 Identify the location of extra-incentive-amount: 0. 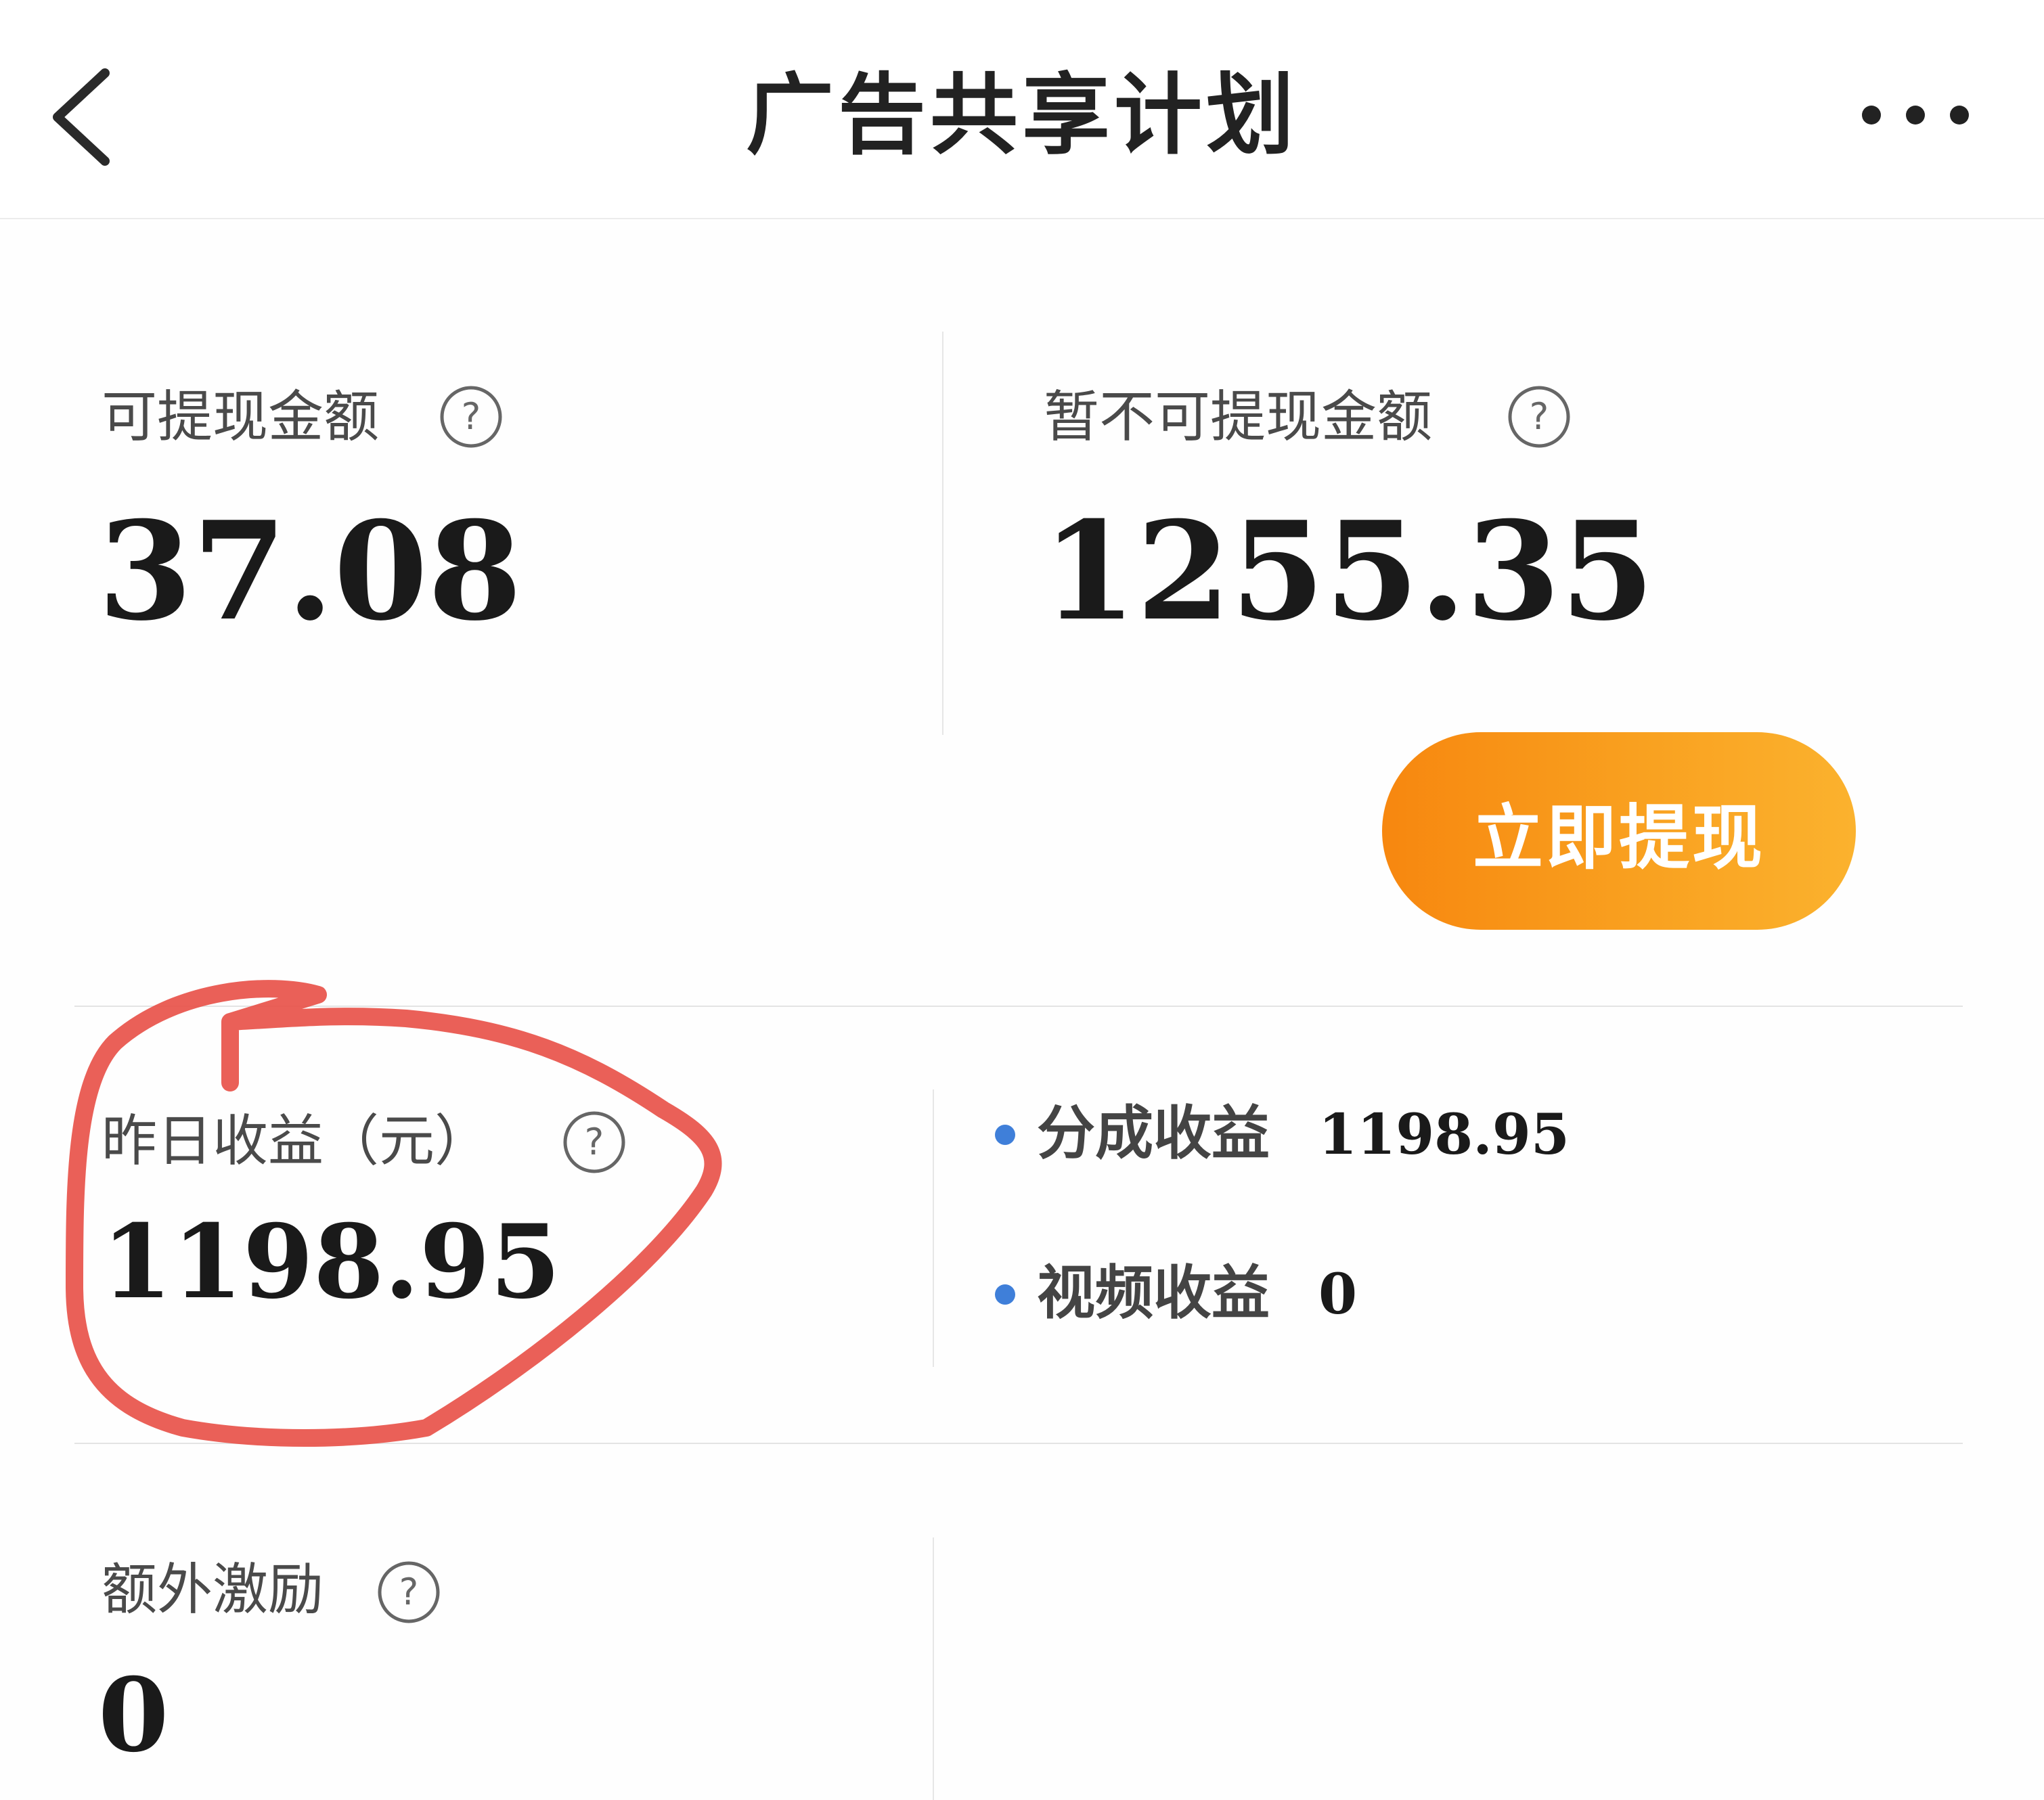
(133, 1715).